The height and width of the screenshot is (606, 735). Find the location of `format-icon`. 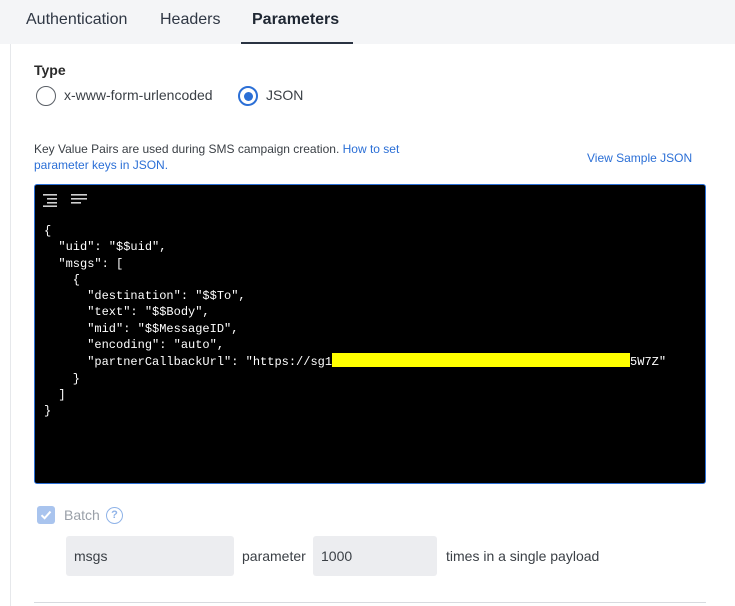

format-icon is located at coordinates (52, 200).